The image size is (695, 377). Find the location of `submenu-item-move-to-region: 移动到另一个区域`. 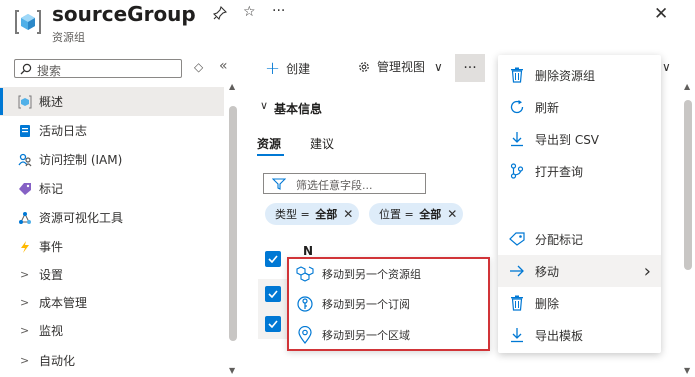

submenu-item-move-to-region: 移动到另一个区域 is located at coordinates (388, 335).